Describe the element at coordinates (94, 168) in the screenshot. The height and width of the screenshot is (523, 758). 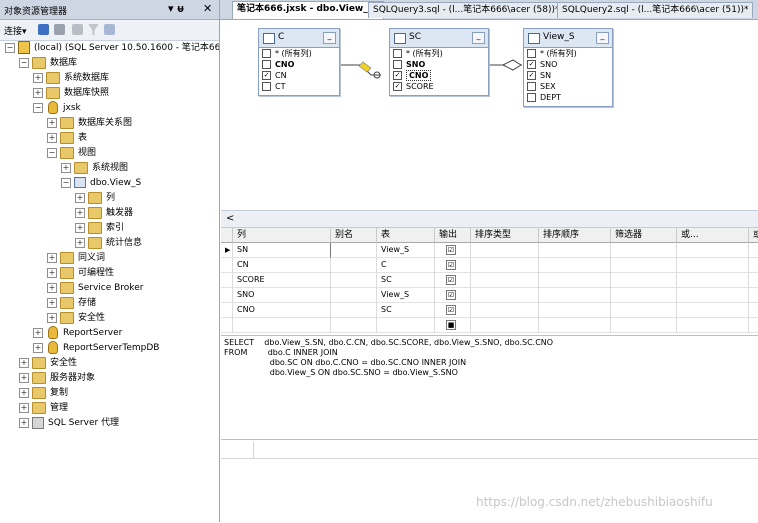
I see `tree-node: + 系统视图` at that location.